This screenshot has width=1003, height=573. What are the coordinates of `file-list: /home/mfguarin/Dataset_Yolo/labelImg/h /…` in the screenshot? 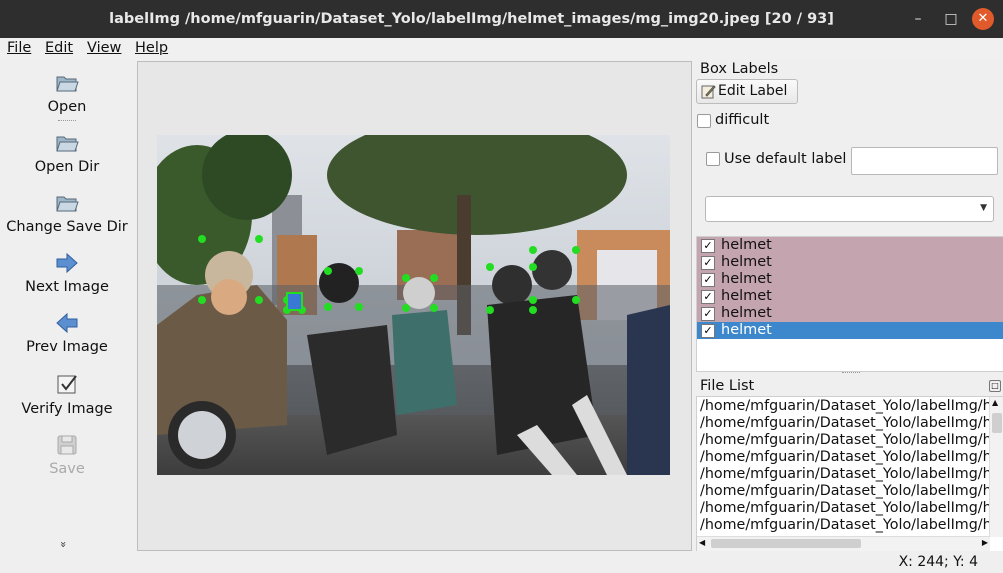 It's located at (849, 474).